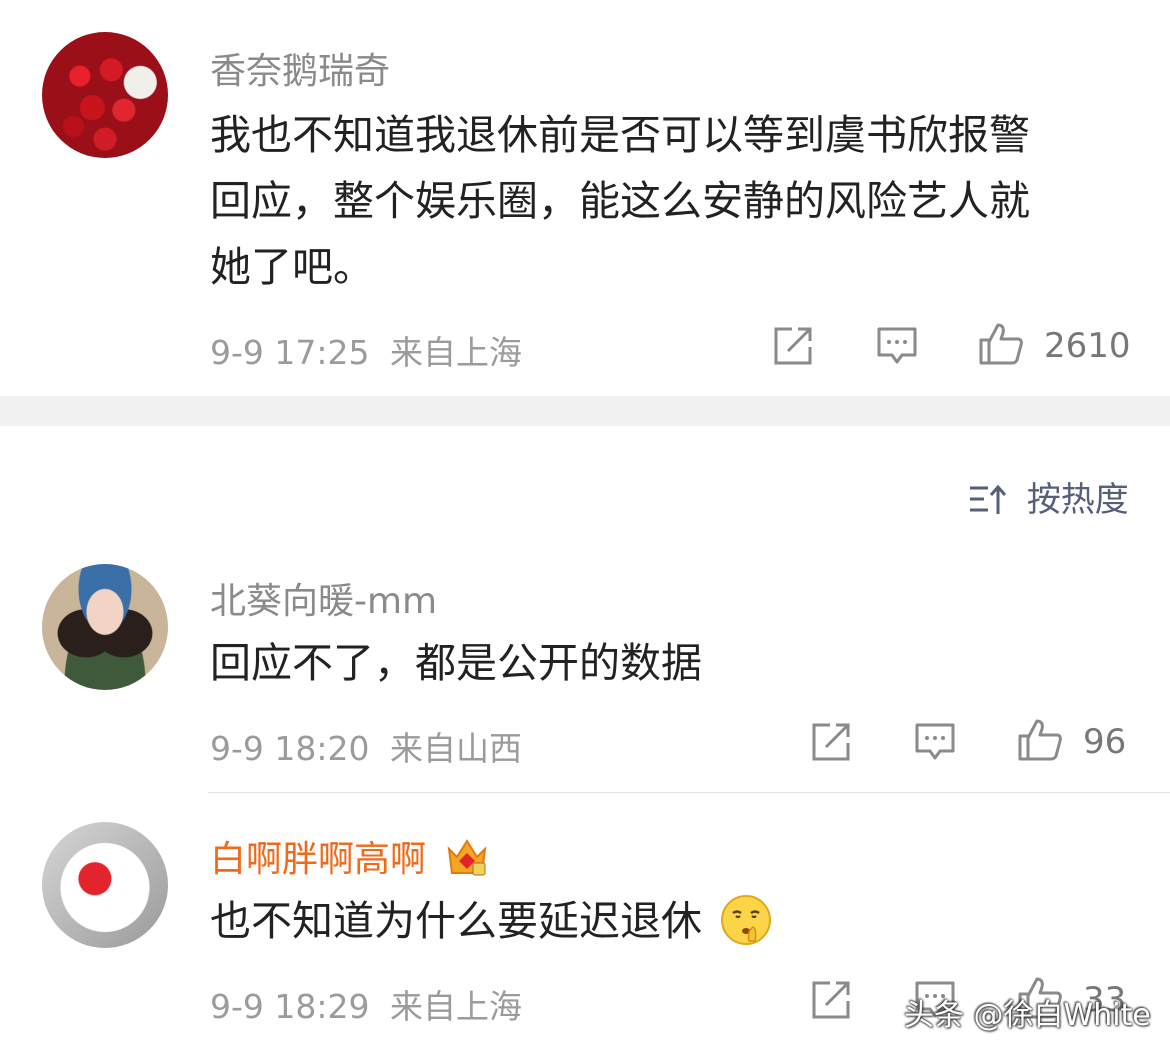  I want to click on comment-meta: 9-9 18:29 来自上海, so click(366, 1004).